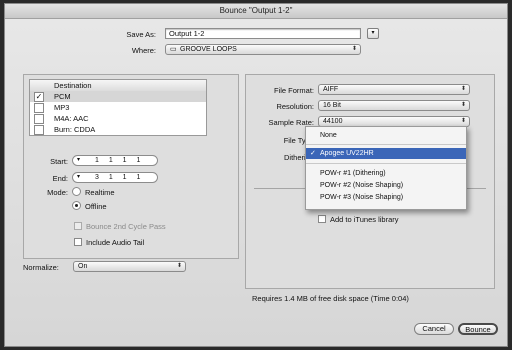 This screenshot has width=512, height=350. I want to click on end-value: 3 1 1 1, so click(120, 177).